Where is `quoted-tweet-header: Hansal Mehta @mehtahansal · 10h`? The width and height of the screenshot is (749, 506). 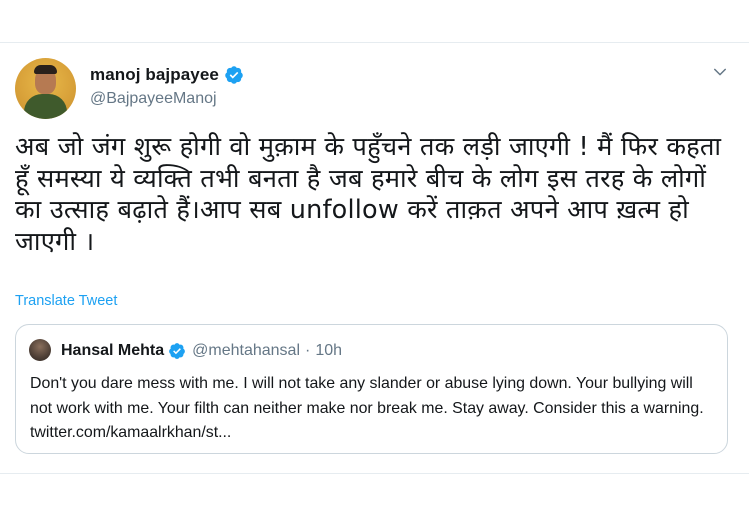
quoted-tweet-header: Hansal Mehta @mehtahansal · 10h is located at coordinates (201, 351).